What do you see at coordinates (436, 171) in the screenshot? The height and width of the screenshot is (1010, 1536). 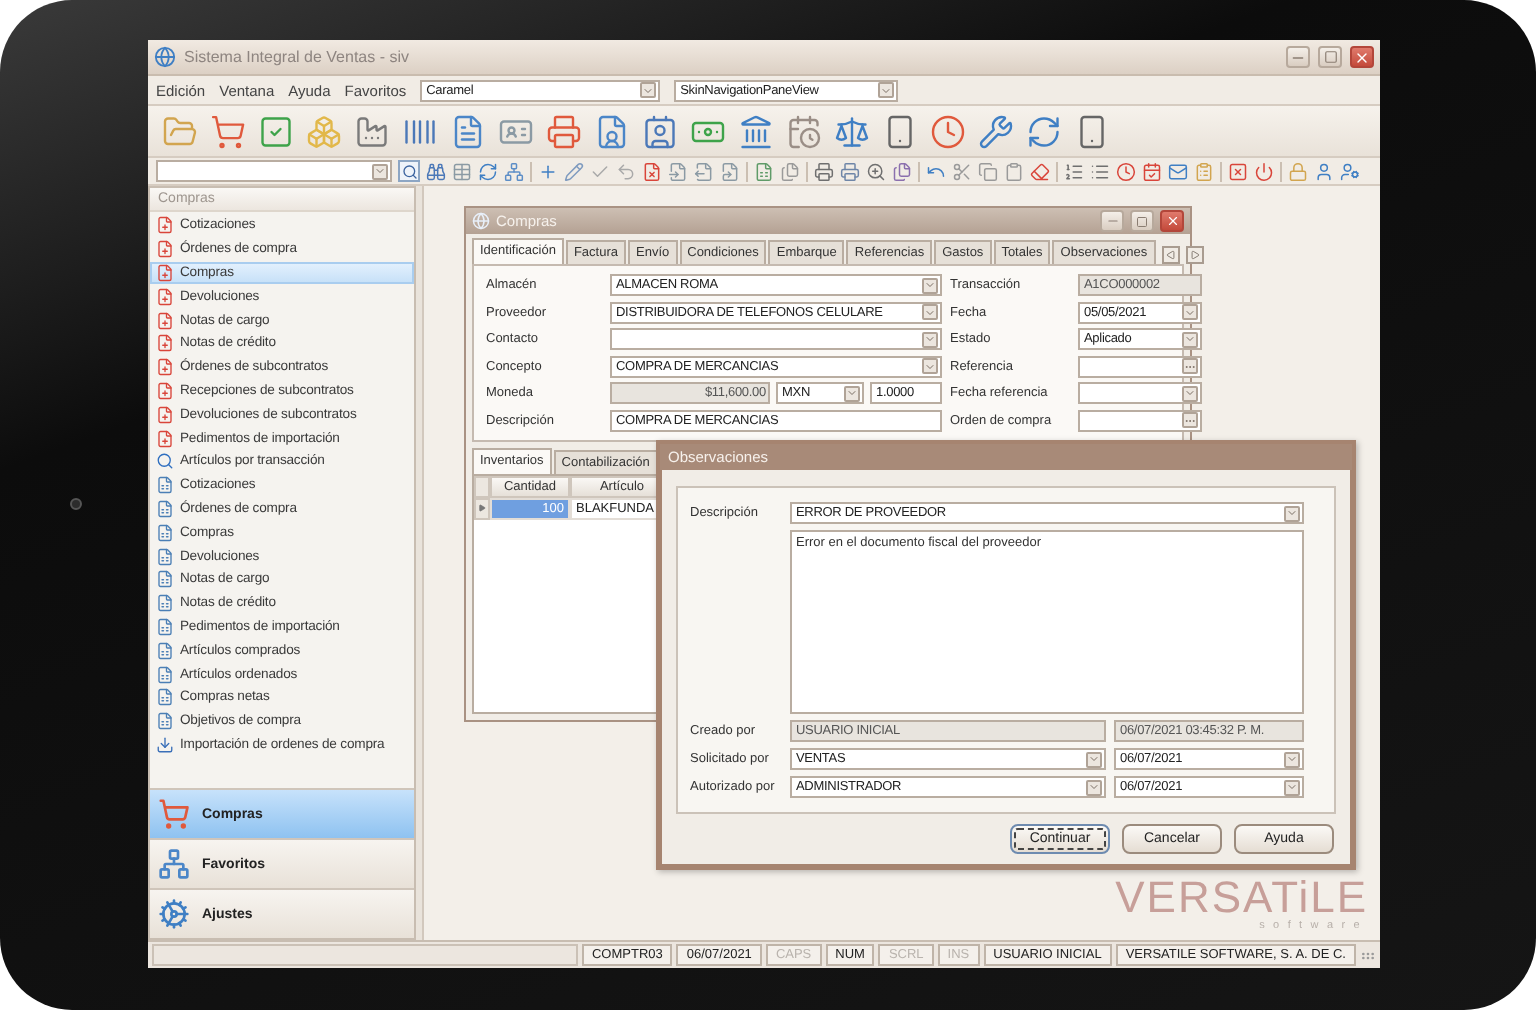 I see `binoculars-icon` at bounding box center [436, 171].